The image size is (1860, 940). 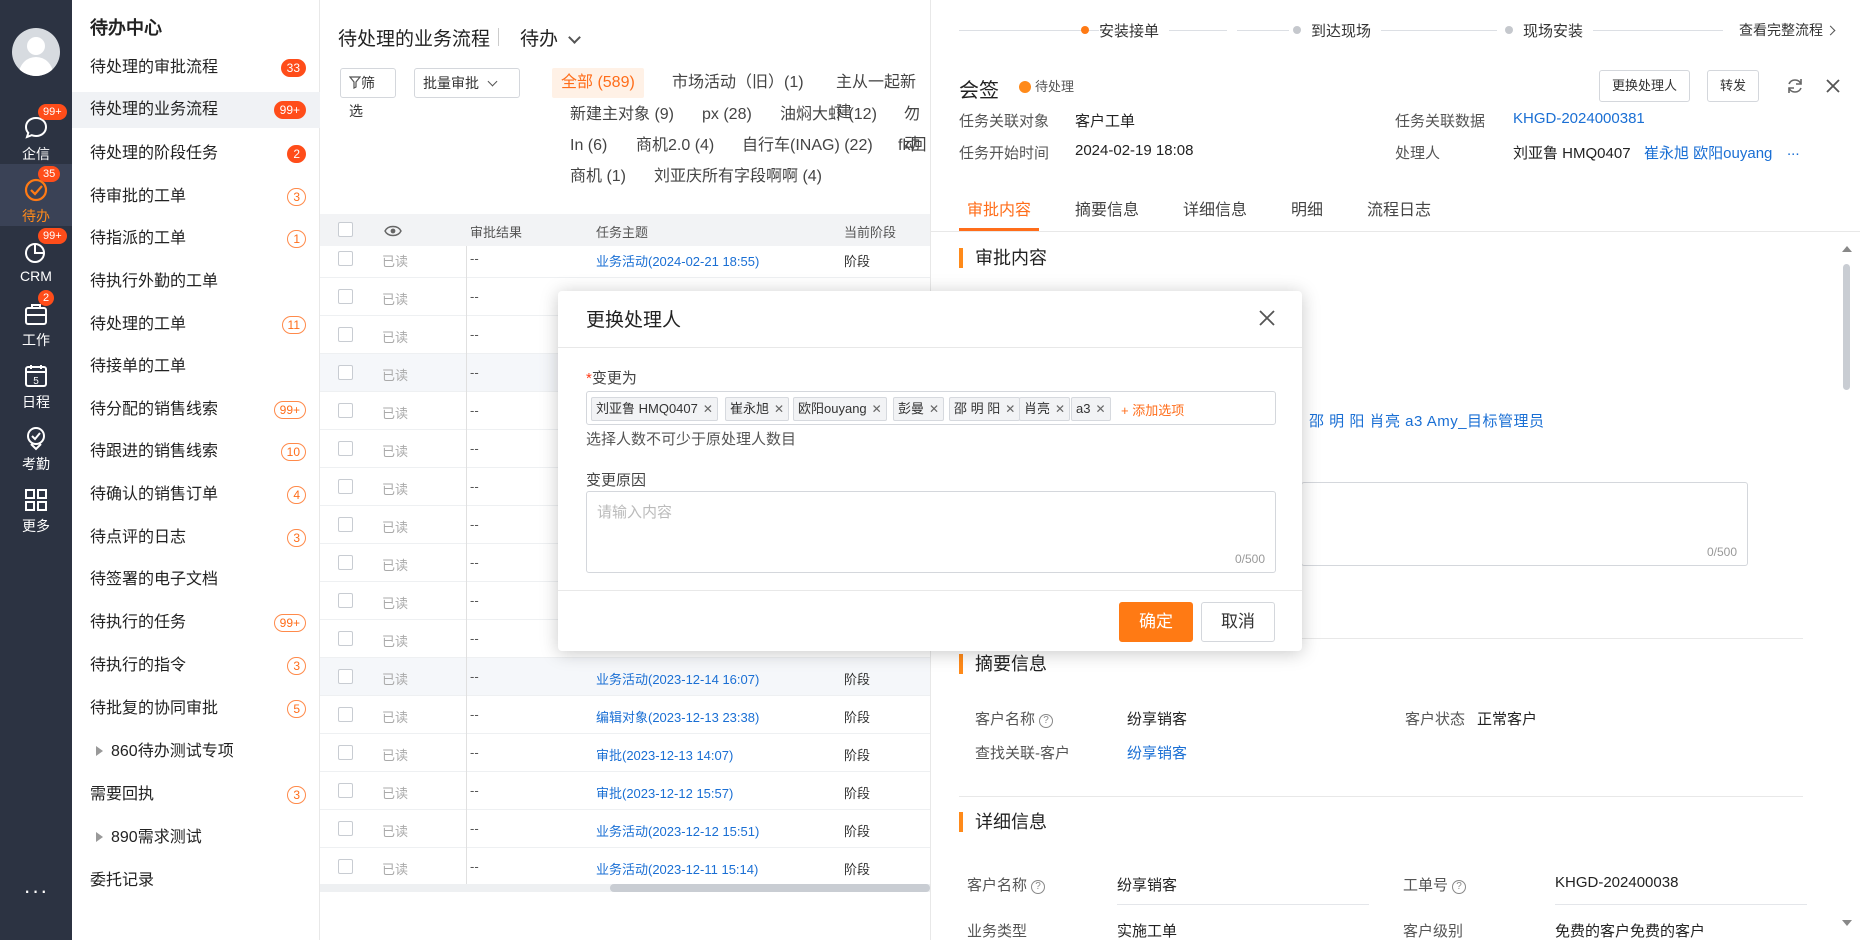 What do you see at coordinates (807, 146) in the screenshot?
I see `filter-chip: 自行车(INAG) (22)` at bounding box center [807, 146].